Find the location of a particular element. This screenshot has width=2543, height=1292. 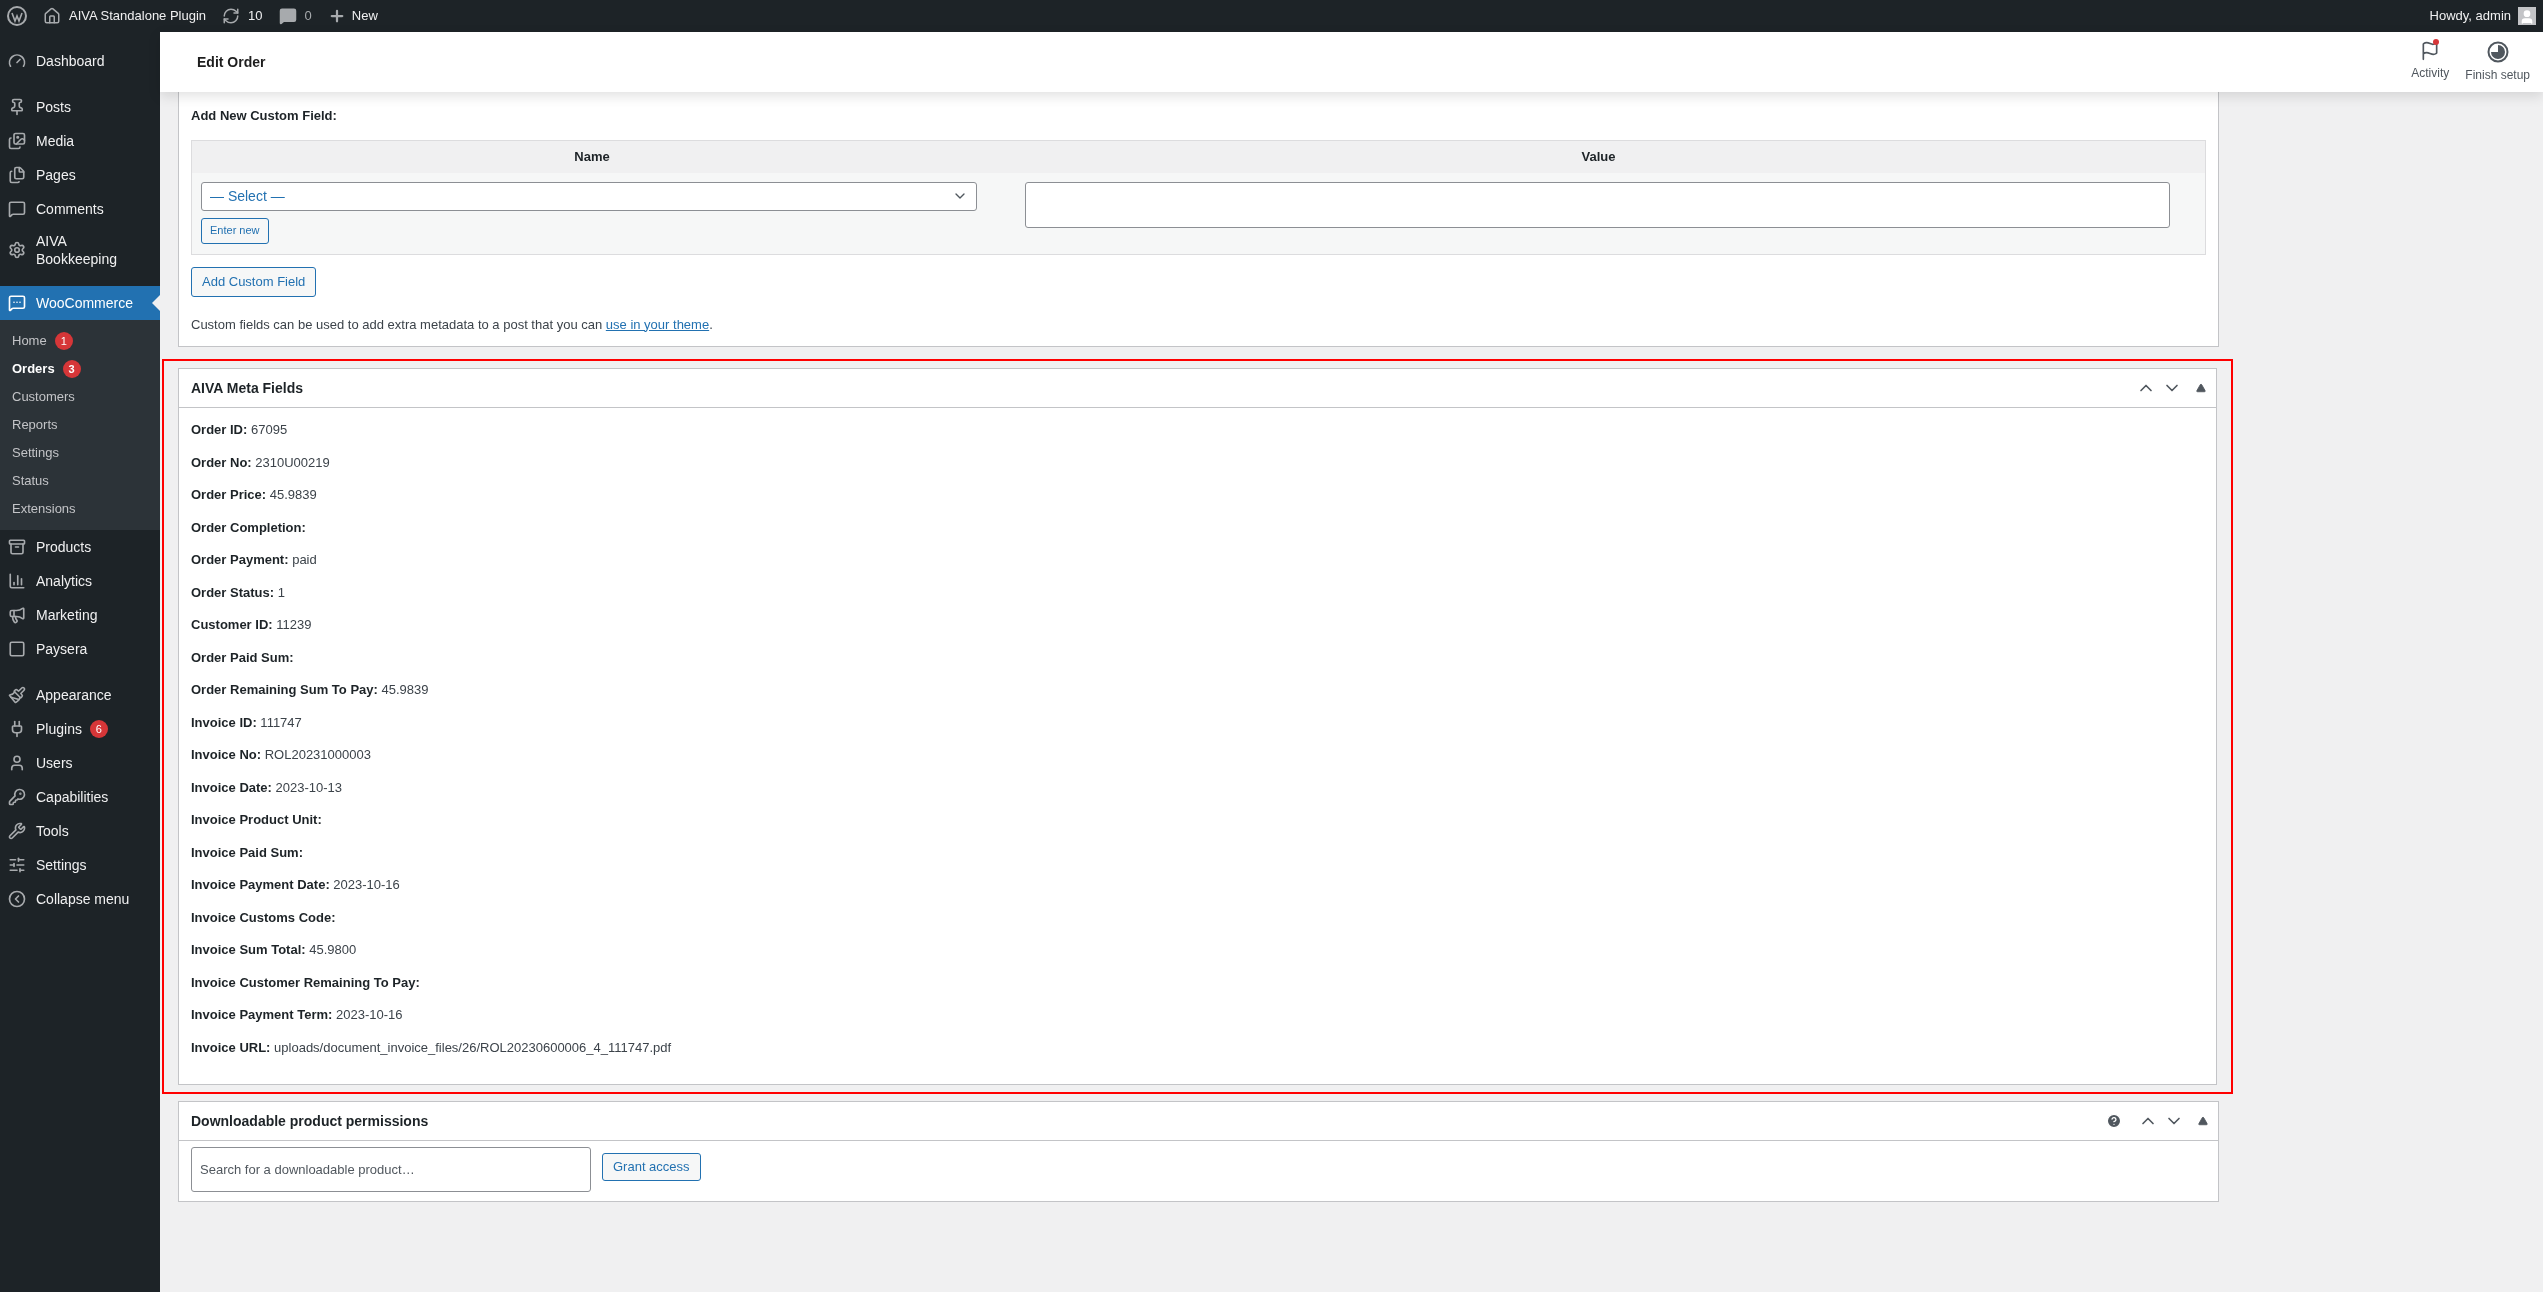

flag-icon is located at coordinates (2430, 50).